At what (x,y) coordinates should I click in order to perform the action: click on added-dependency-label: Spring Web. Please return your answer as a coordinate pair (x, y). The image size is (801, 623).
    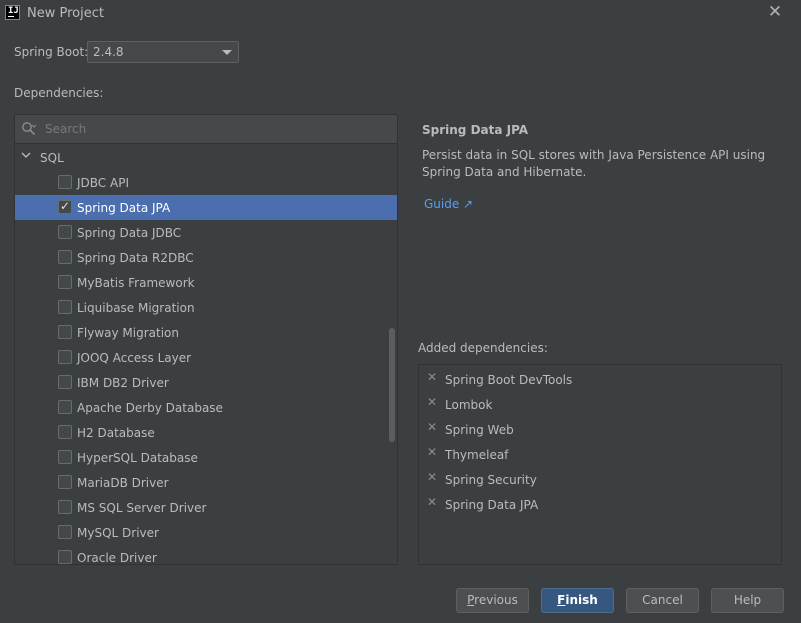
    Looking at the image, I should click on (479, 430).